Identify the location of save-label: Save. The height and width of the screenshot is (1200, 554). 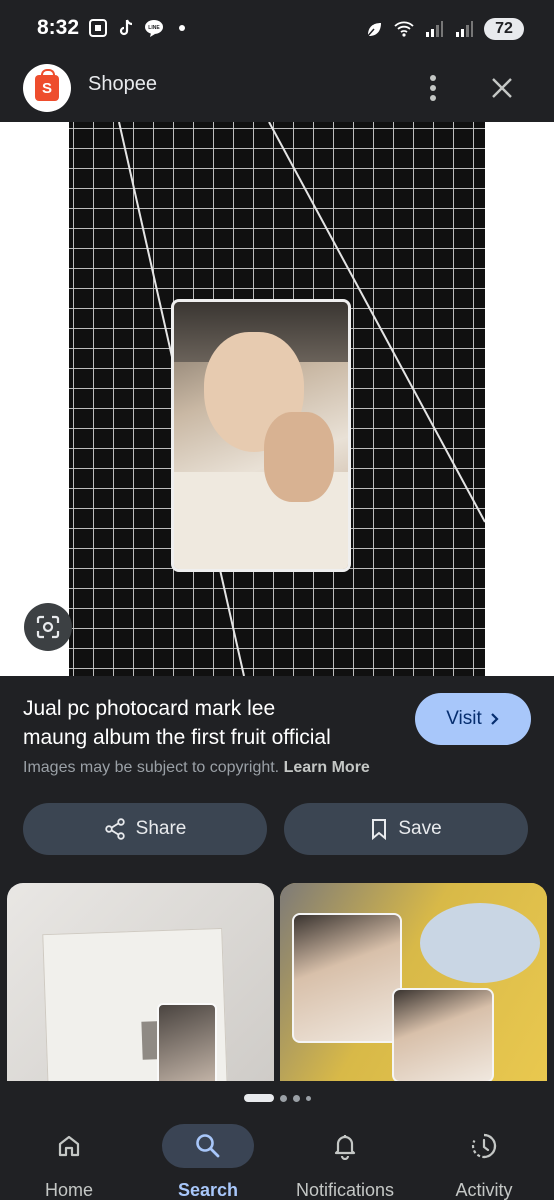
(420, 828).